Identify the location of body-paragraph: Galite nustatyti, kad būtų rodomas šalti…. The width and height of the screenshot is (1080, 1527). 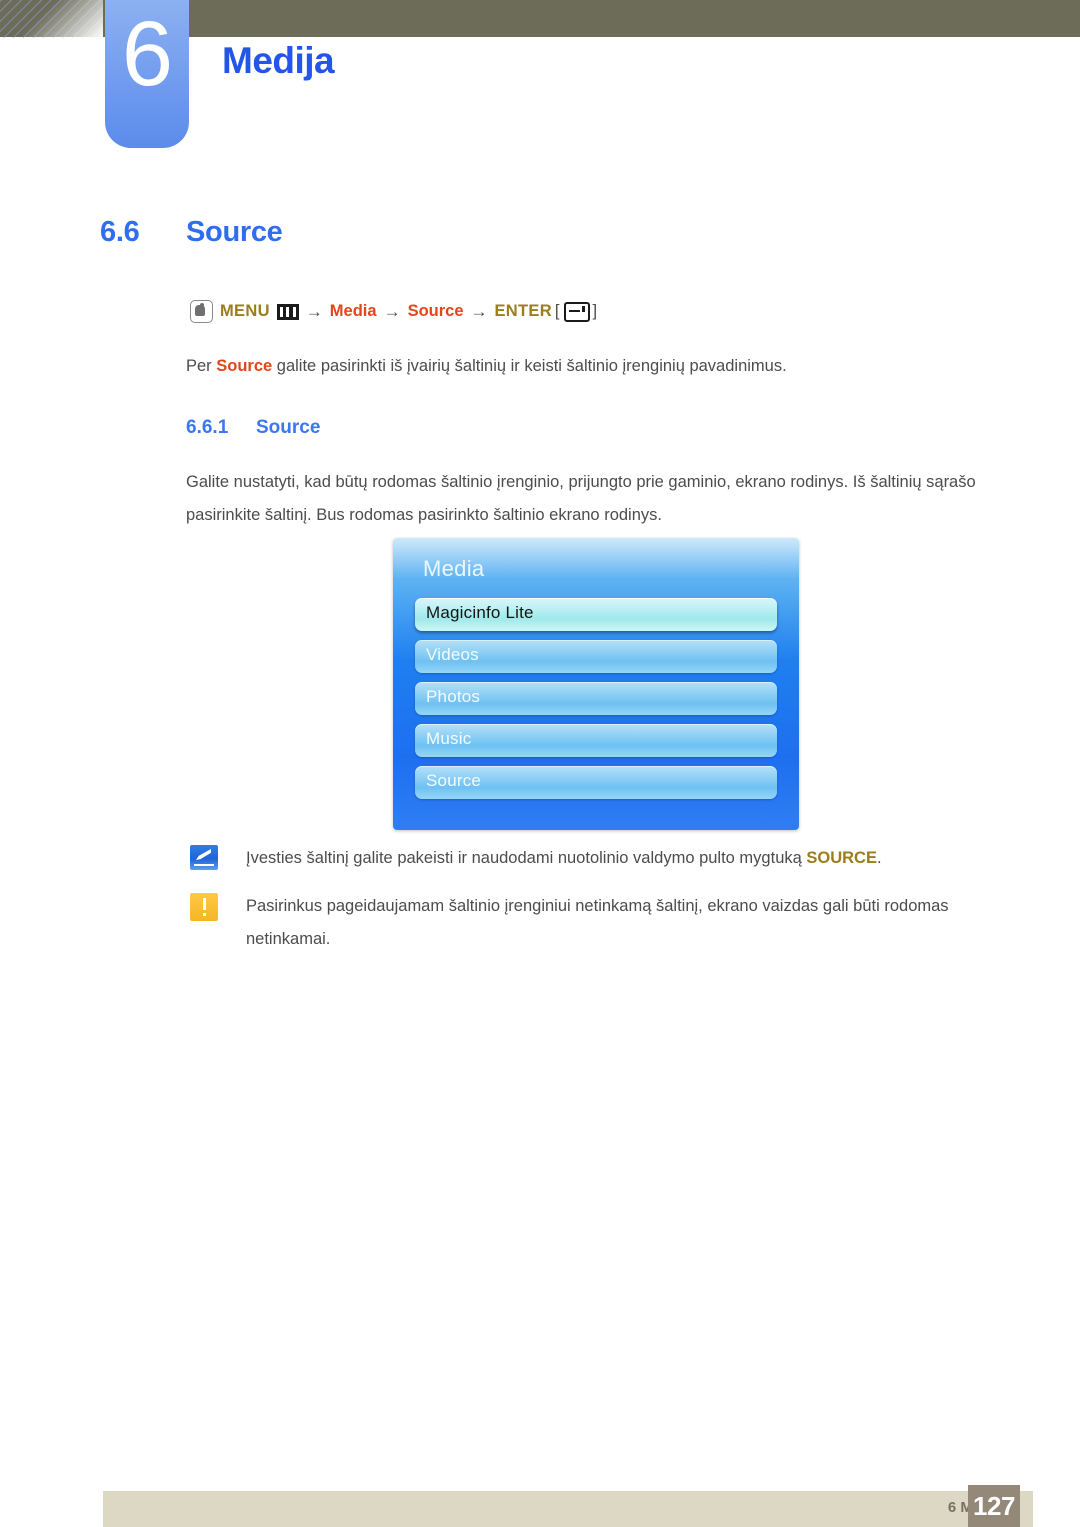
(581, 498).